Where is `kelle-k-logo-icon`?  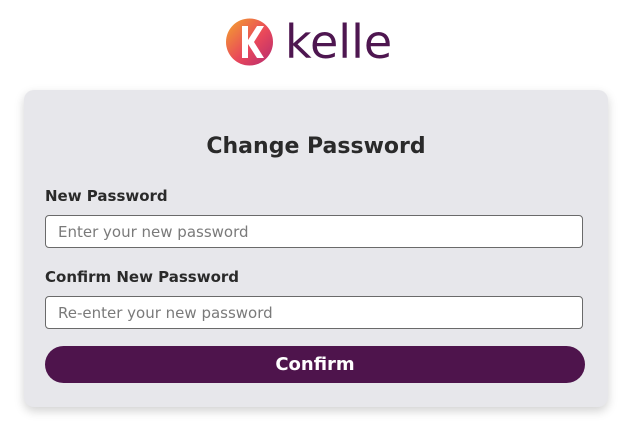
kelle-k-logo-icon is located at coordinates (249, 42).